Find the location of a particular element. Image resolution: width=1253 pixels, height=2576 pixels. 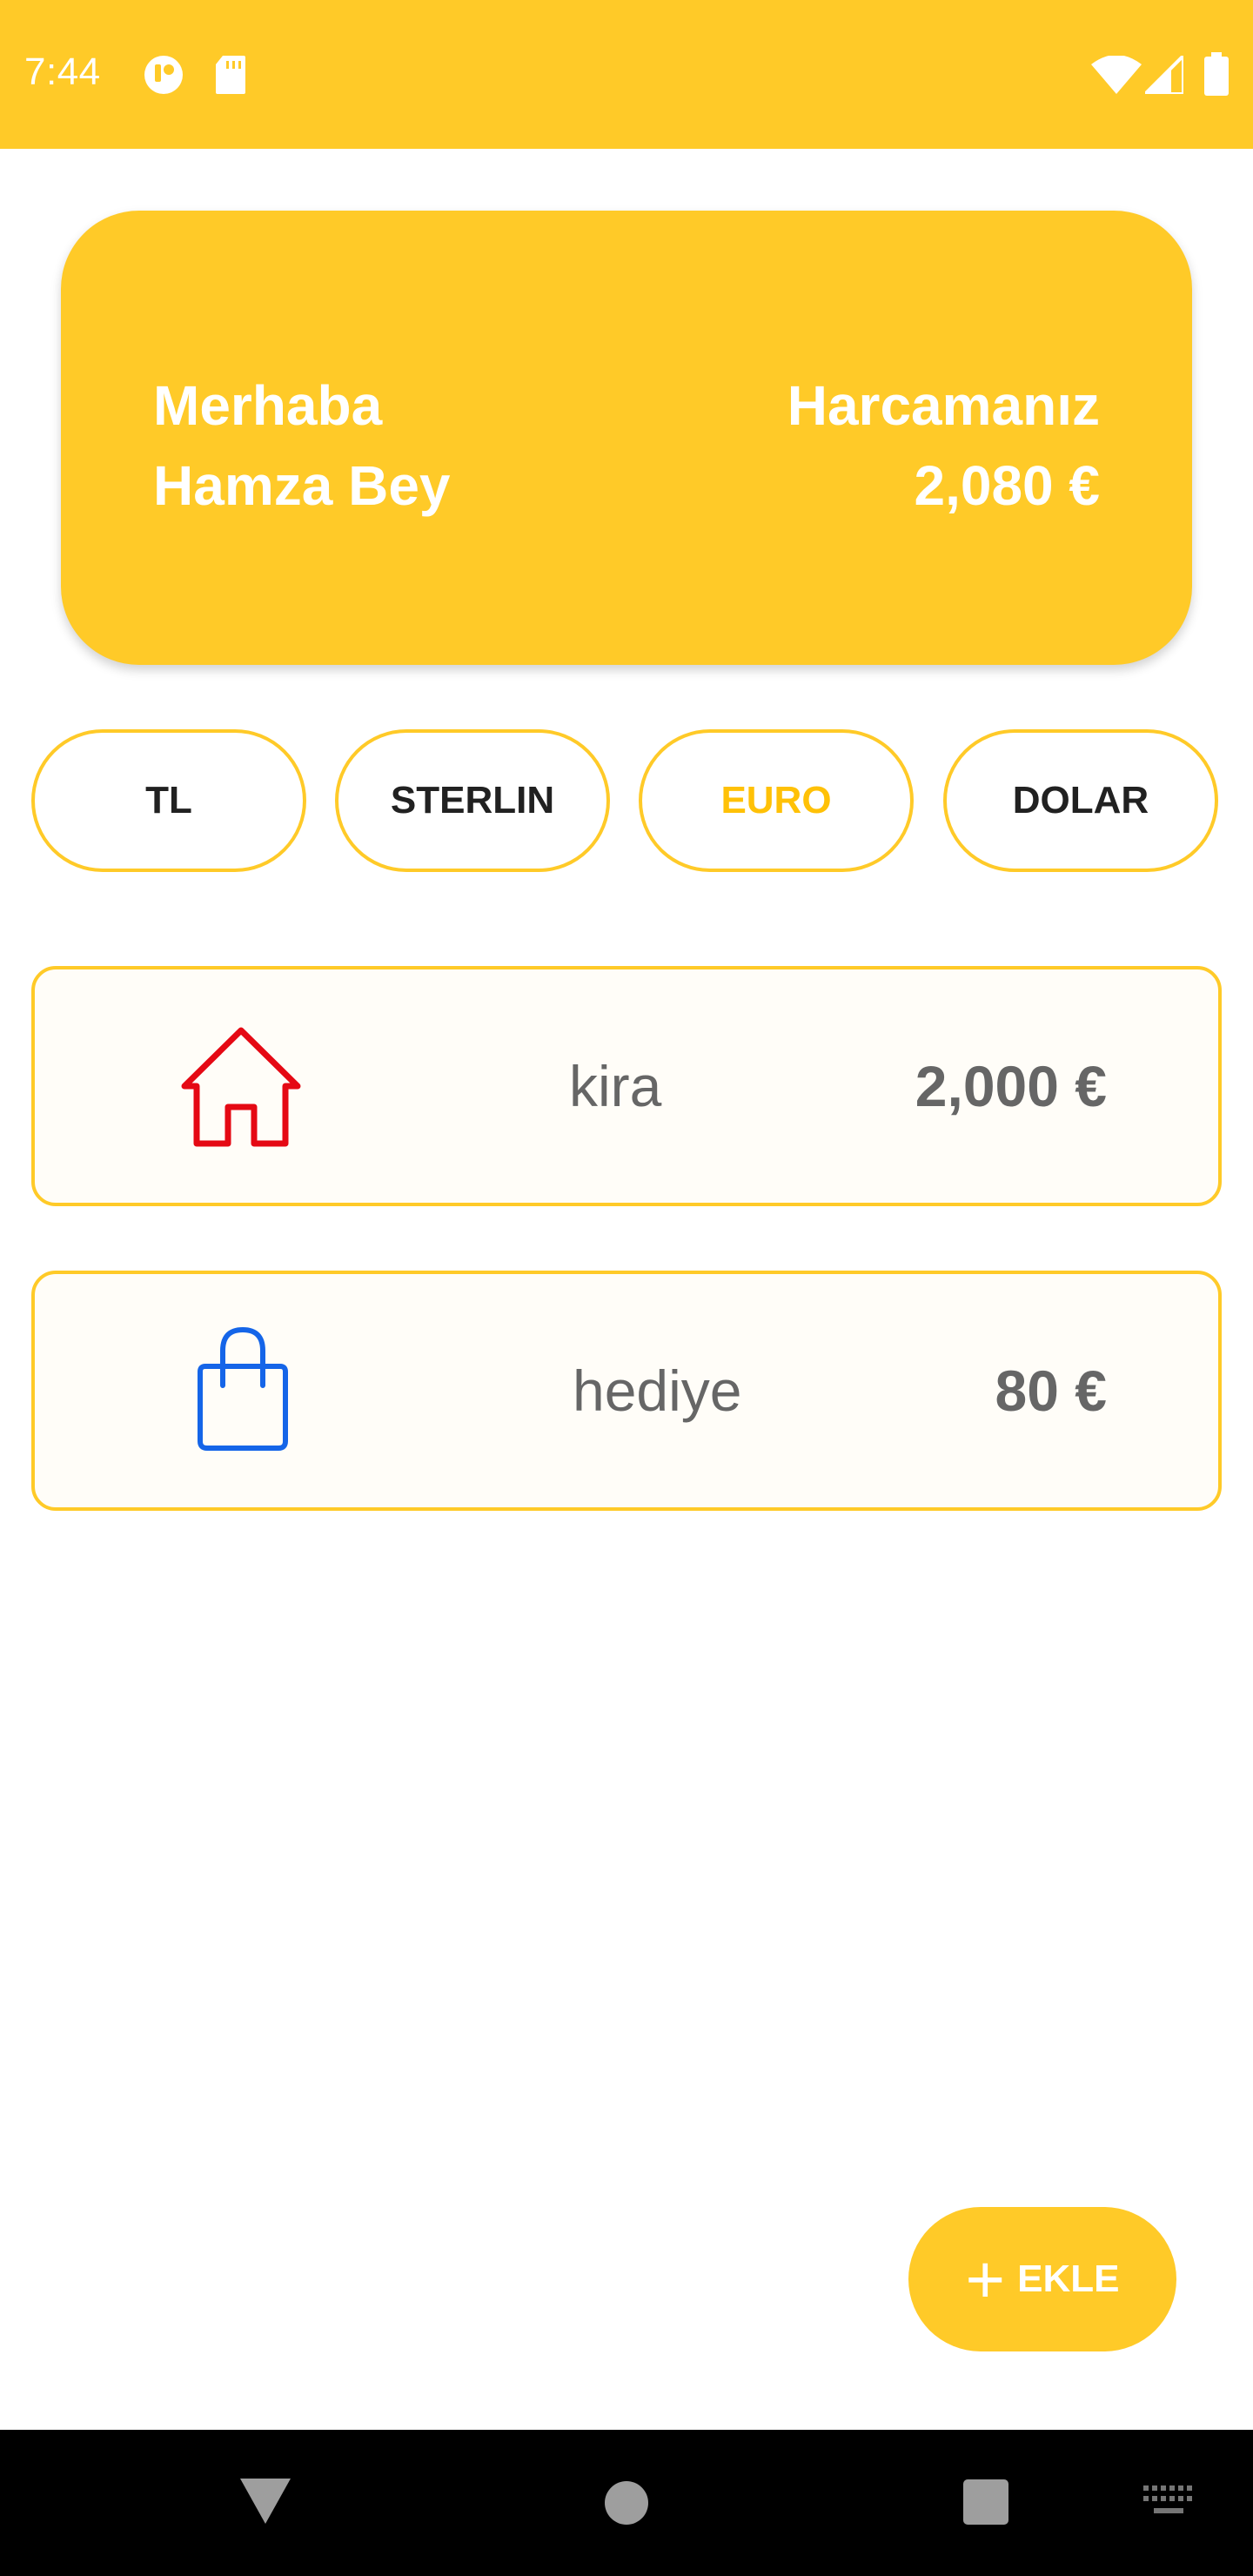

plus-icon: + is located at coordinates (986, 2279).